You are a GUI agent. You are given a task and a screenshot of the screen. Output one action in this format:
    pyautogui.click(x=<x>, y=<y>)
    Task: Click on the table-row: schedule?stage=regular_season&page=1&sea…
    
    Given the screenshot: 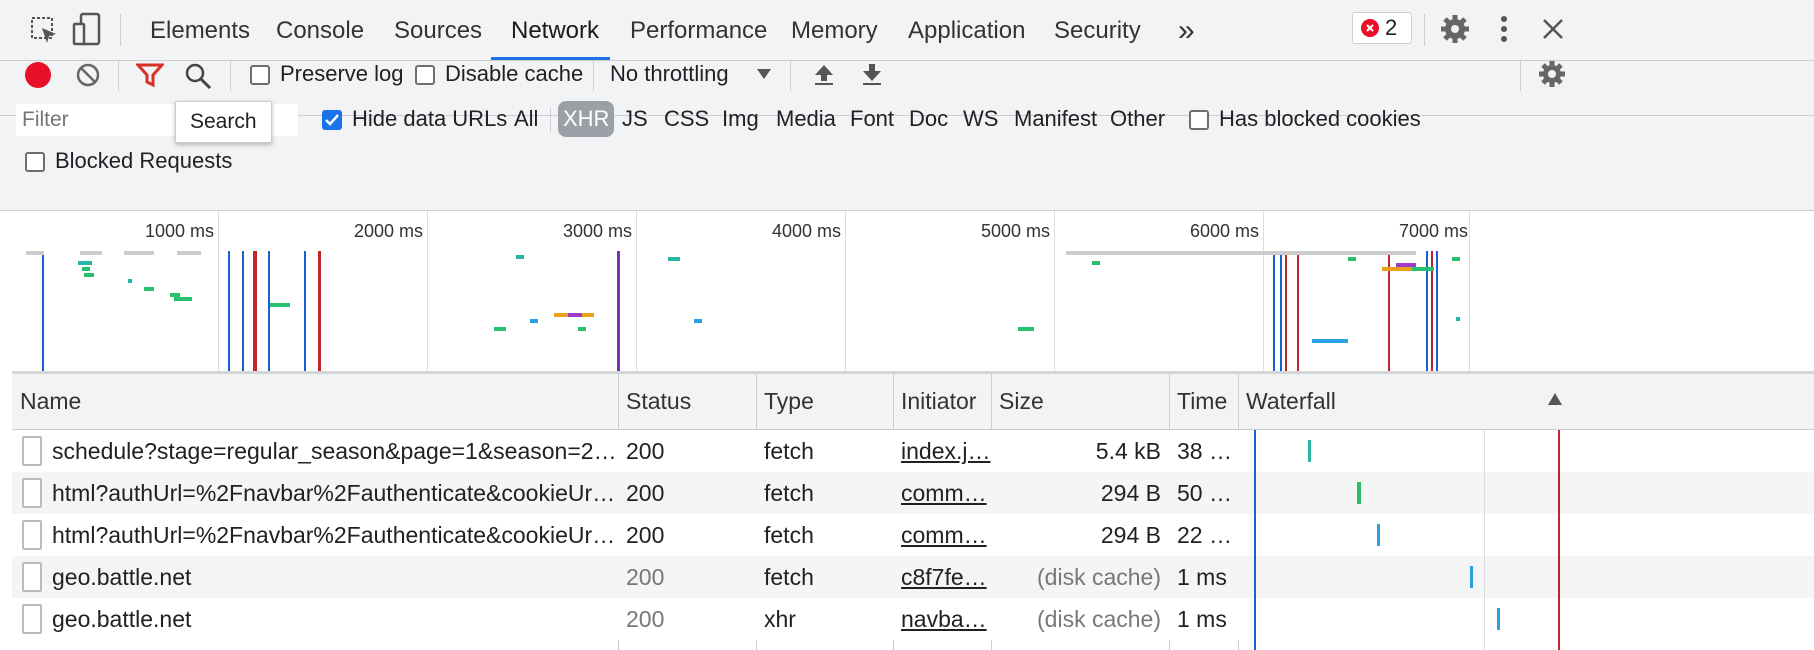 What is the action you would take?
    pyautogui.click(x=913, y=451)
    